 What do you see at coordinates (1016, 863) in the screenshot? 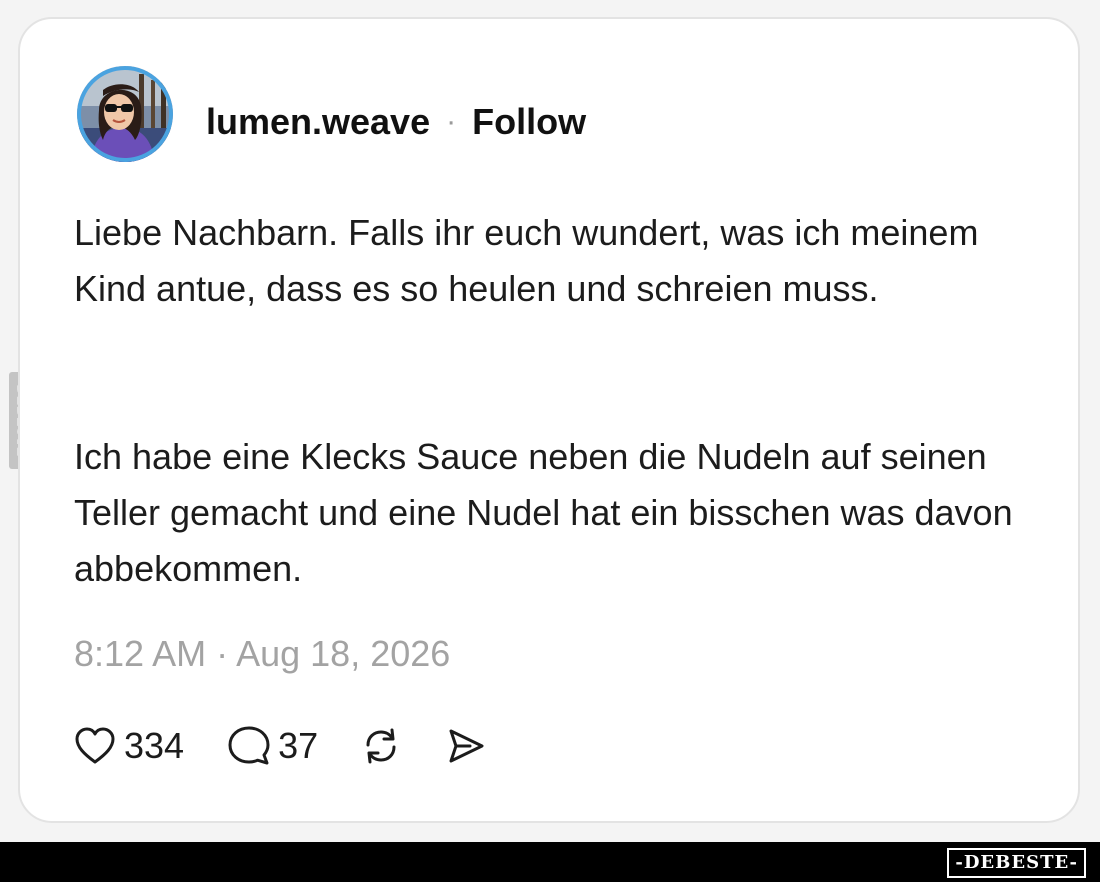
I see `bottom-watermark-logo: -DEBESTE-` at bounding box center [1016, 863].